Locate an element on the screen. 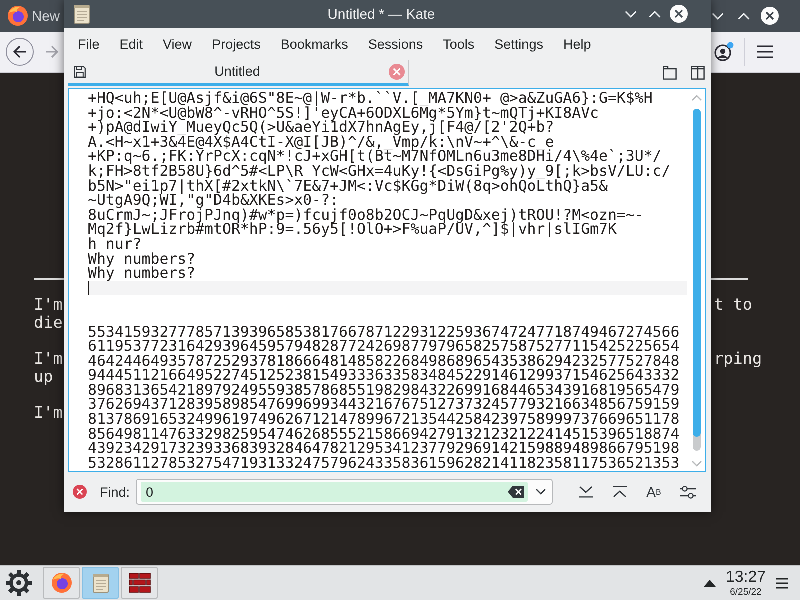 The height and width of the screenshot is (600, 800). bricks-icon is located at coordinates (139, 583).